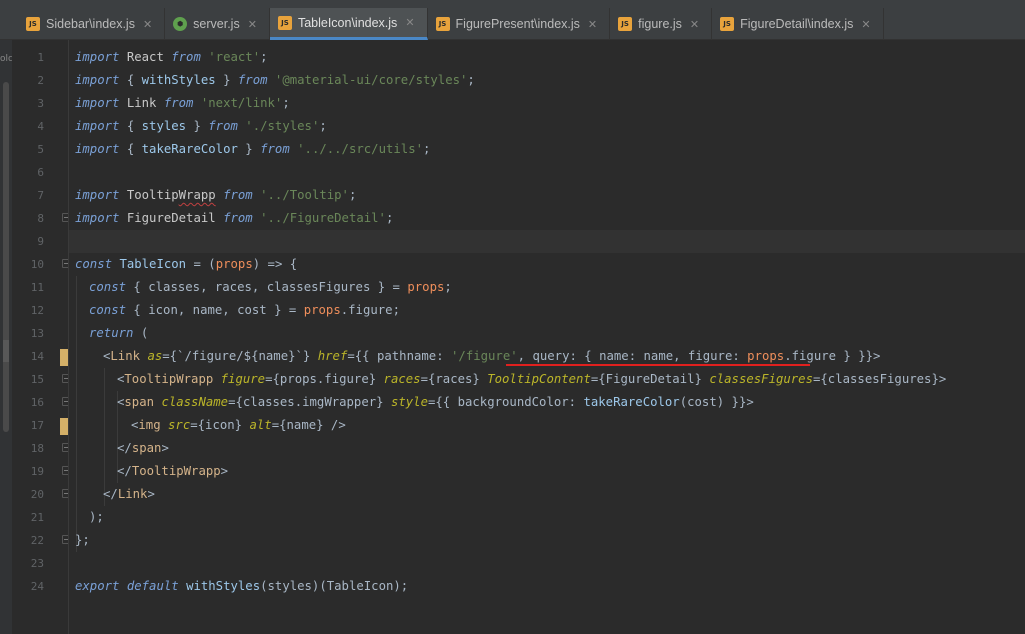 The width and height of the screenshot is (1025, 634). I want to click on line-number: 15, so click(37, 379).